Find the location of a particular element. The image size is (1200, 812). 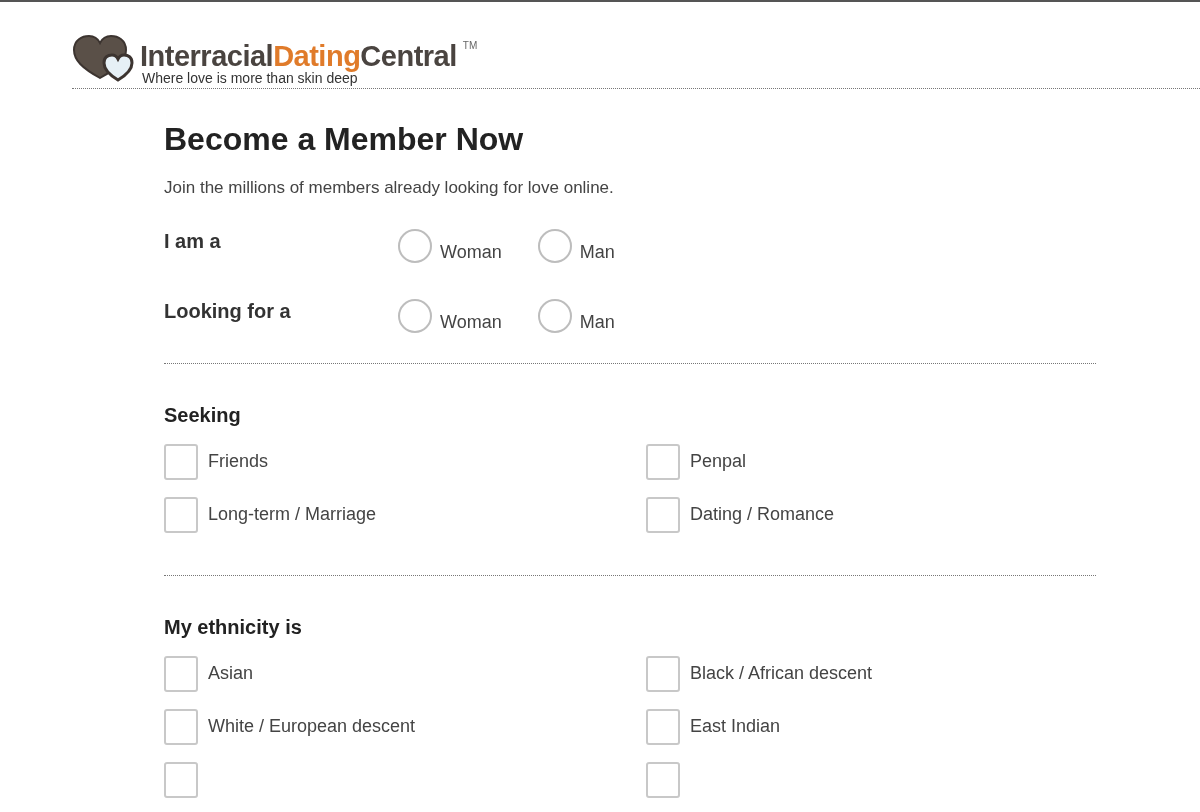

logo-wordmark: InterracialDatingCentral is located at coordinates (298, 56).